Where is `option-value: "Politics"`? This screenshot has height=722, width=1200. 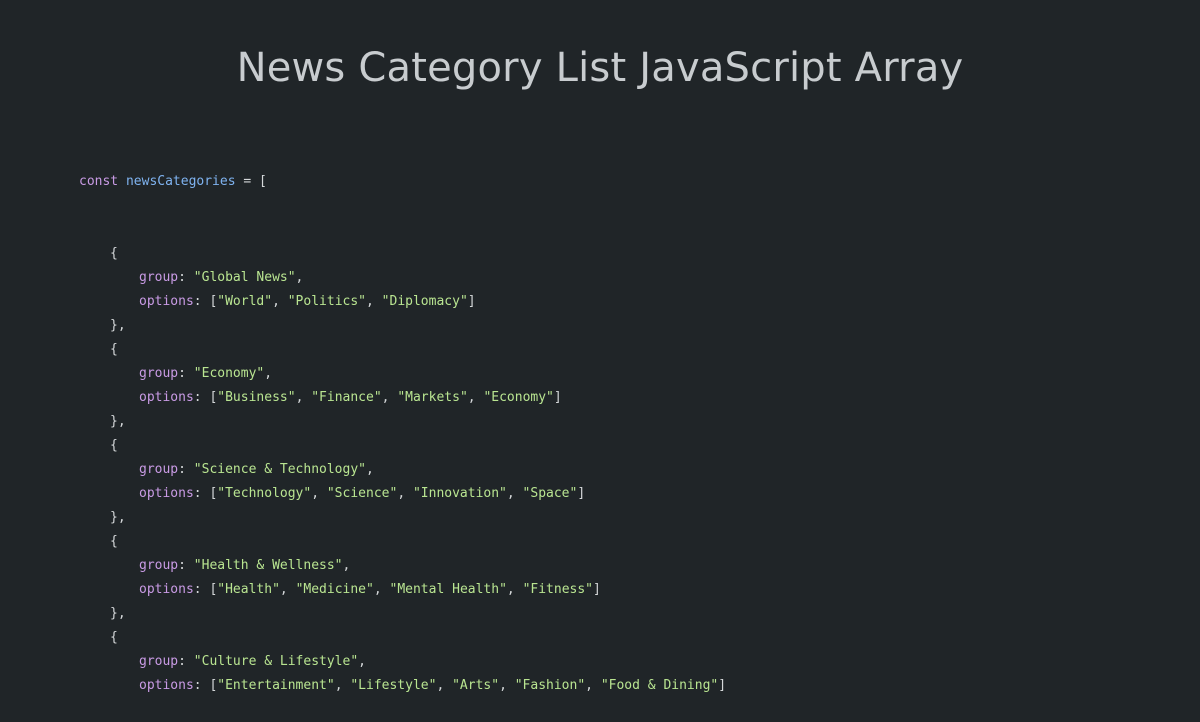 option-value: "Politics" is located at coordinates (327, 301).